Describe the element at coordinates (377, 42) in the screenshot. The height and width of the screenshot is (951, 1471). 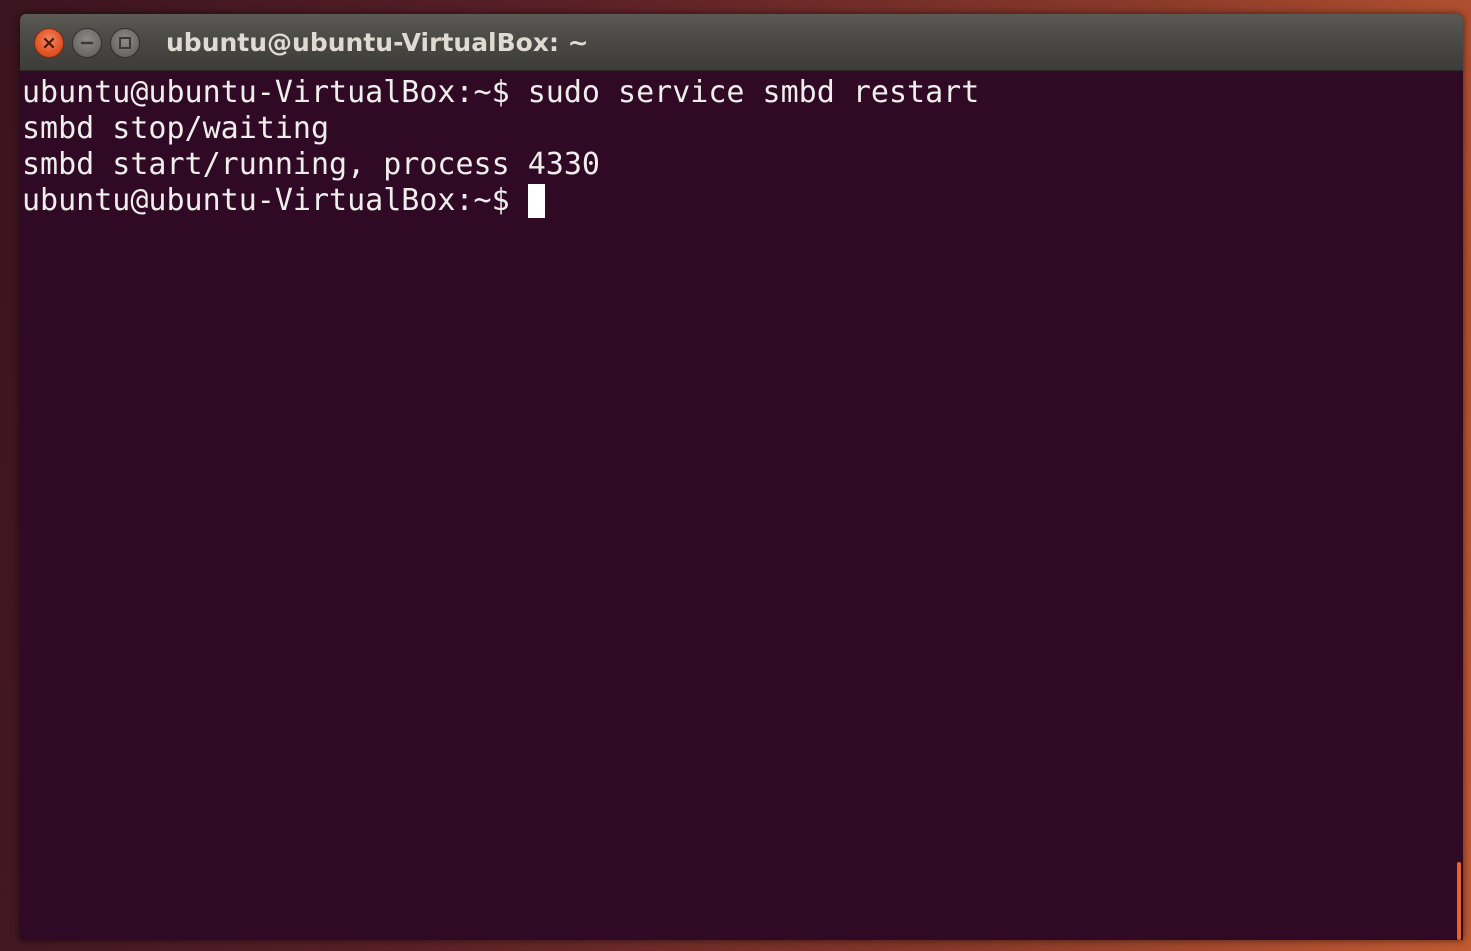
I see `window-title: ubuntu@ubuntu-VirtualBox: ~` at that location.